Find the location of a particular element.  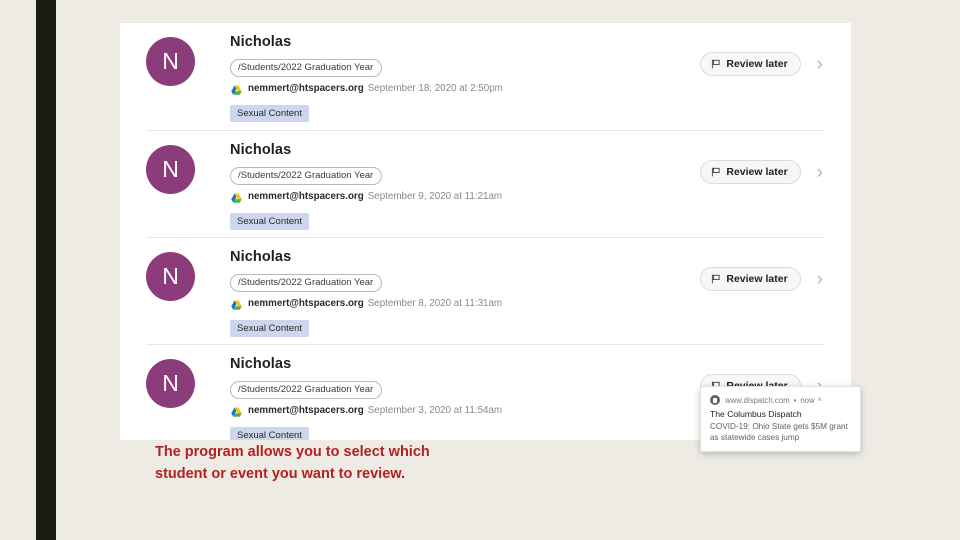

event-date: September 3, 2020 at 11:54am is located at coordinates (435, 411).